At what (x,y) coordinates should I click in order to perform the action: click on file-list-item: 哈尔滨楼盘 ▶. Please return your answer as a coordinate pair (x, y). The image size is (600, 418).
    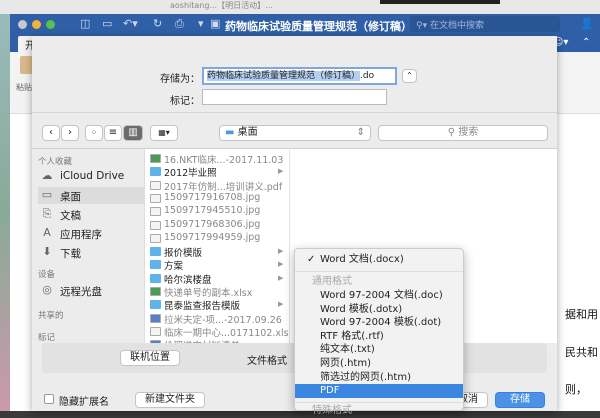
    Looking at the image, I should click on (216, 279).